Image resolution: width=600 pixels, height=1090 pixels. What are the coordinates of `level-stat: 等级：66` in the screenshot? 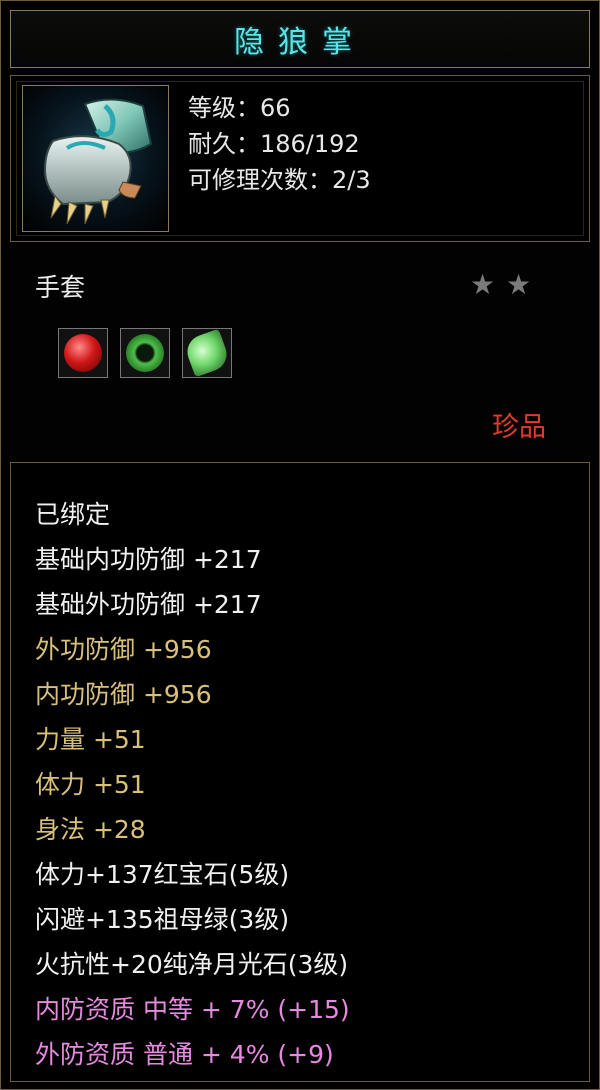 It's located at (239, 108).